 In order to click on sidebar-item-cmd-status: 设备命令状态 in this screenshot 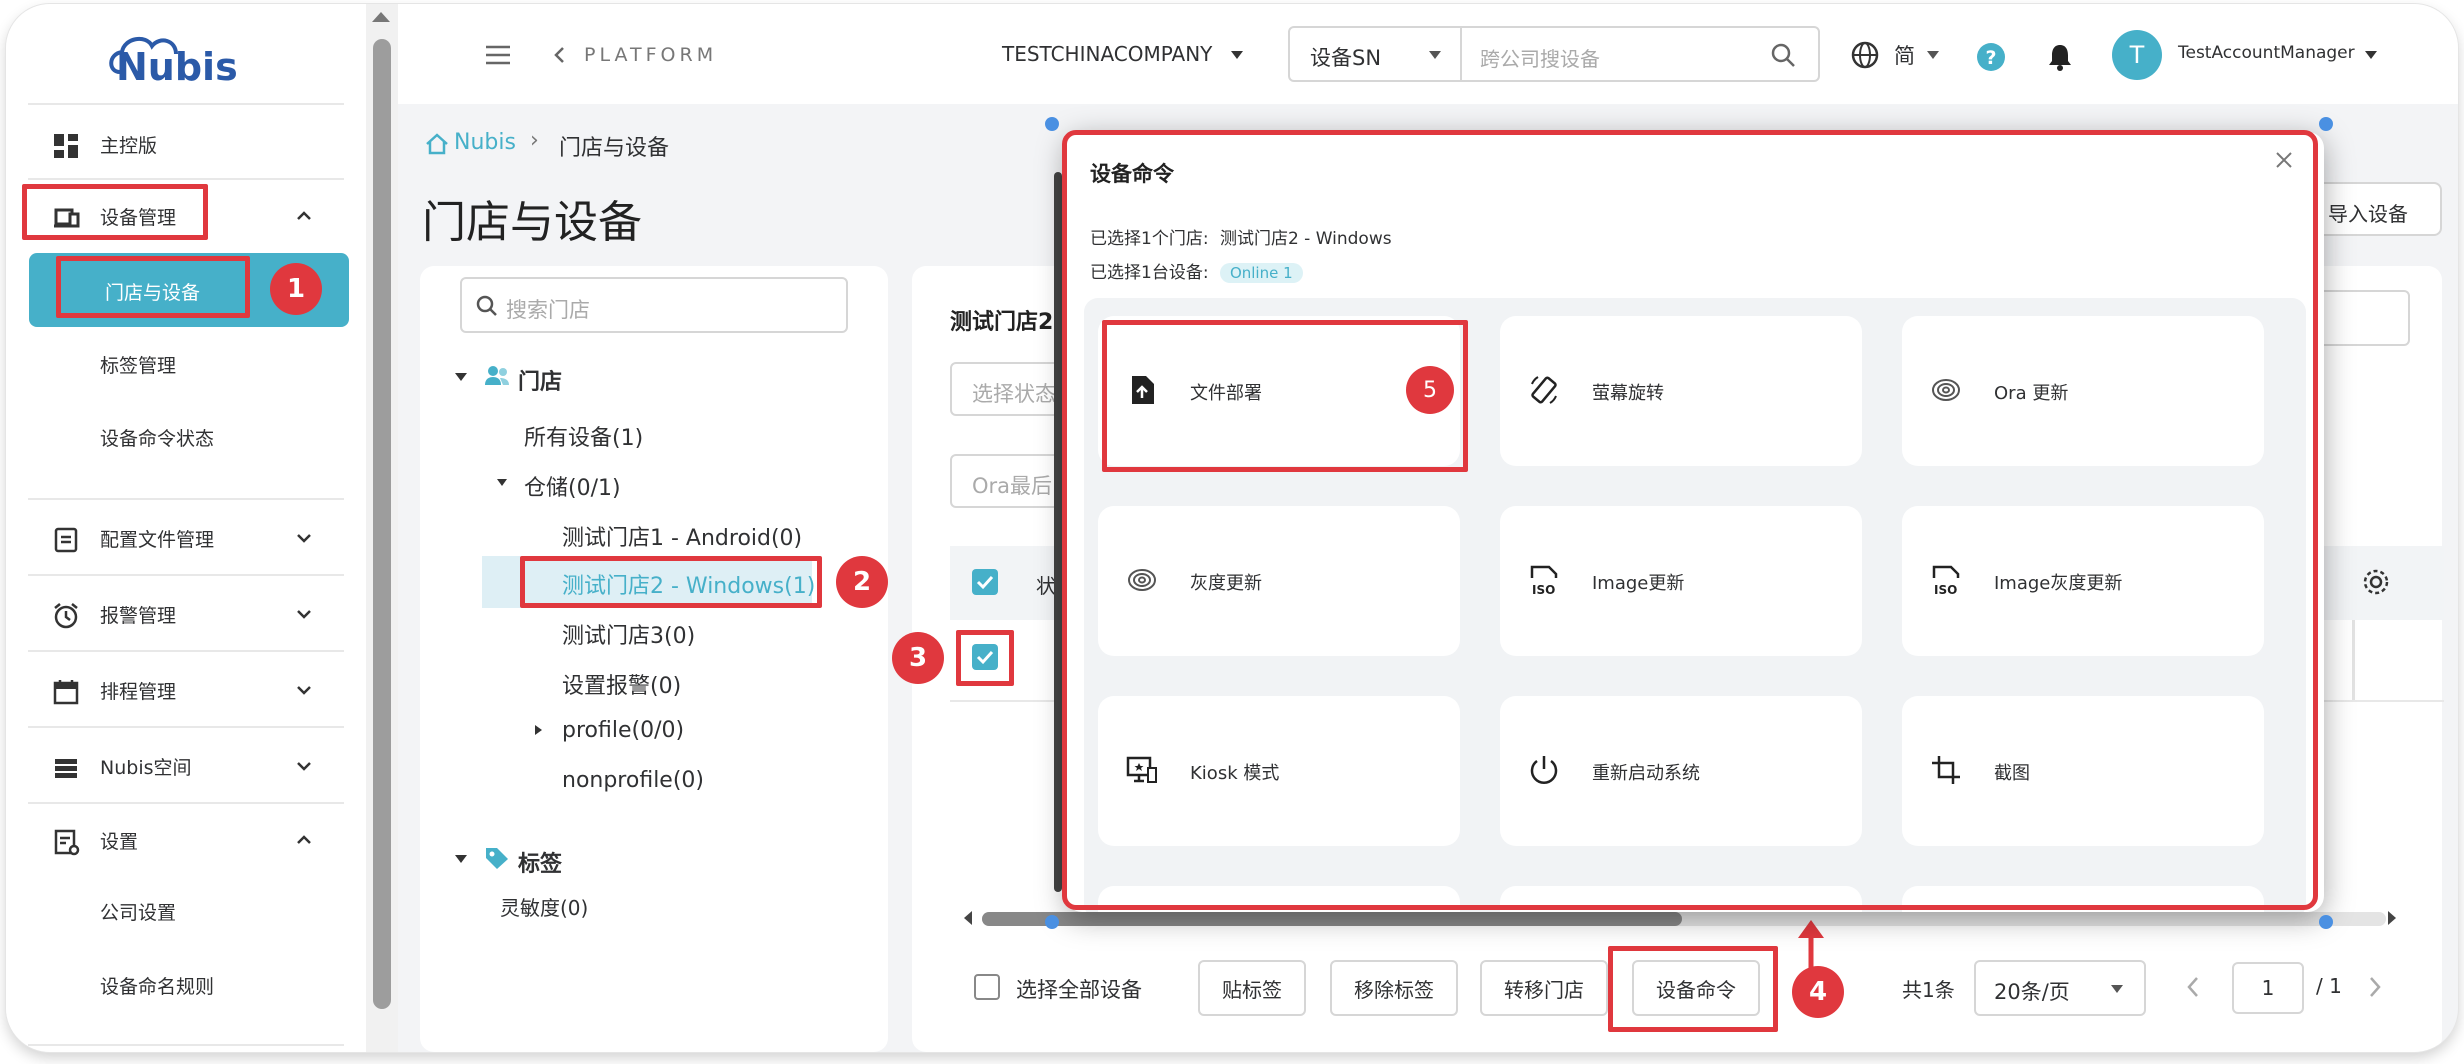, I will do `click(157, 437)`.